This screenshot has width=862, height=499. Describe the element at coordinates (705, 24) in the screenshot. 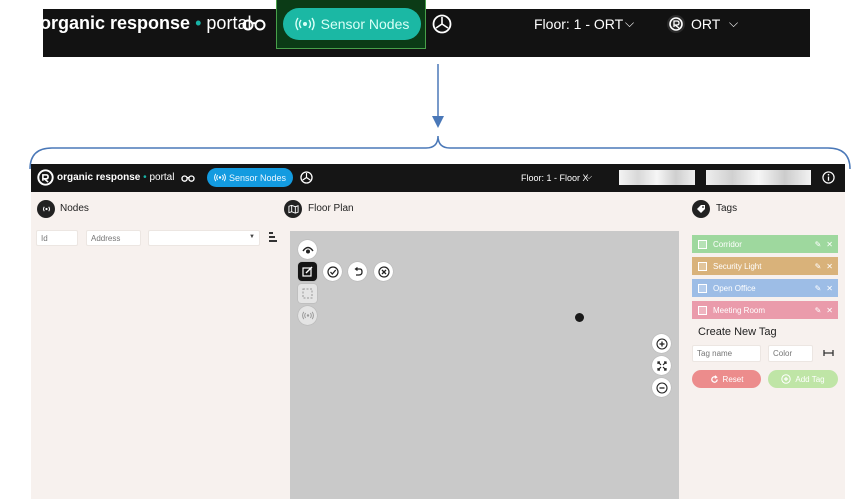

I see `zoomed-user-menu: ORT` at that location.